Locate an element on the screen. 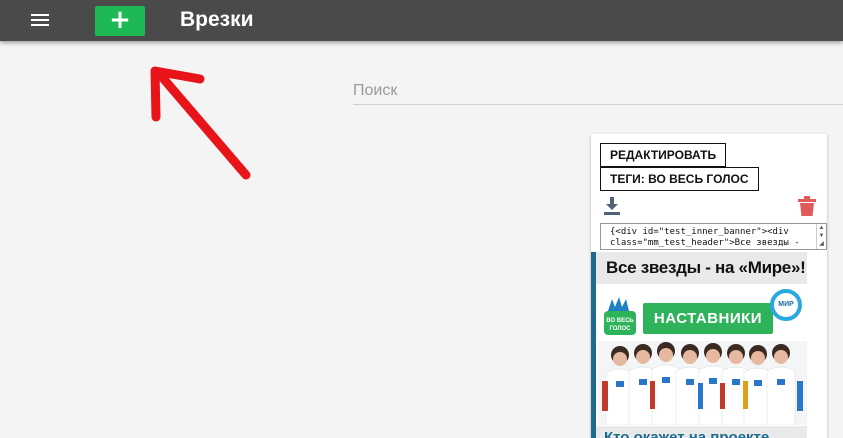  channel-logo: МИР is located at coordinates (786, 305).